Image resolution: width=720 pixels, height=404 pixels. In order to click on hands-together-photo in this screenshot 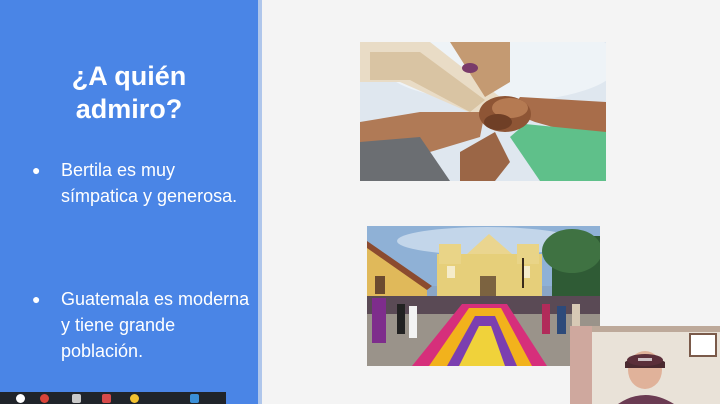, I will do `click(483, 111)`.